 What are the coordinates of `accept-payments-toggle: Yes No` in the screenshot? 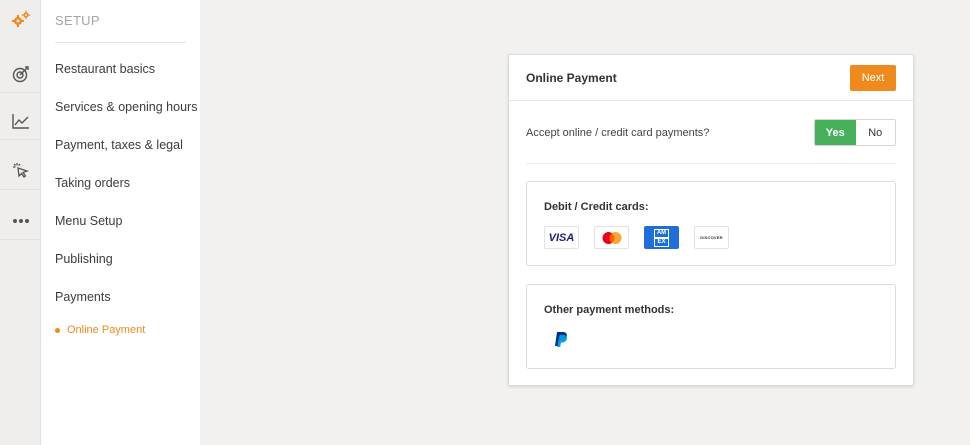 It's located at (855, 132).